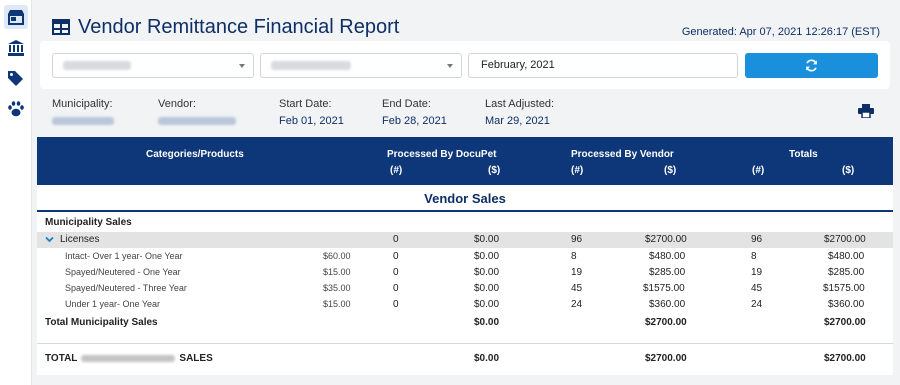 This screenshot has width=900, height=385. I want to click on tags-icon, so click(15, 78).